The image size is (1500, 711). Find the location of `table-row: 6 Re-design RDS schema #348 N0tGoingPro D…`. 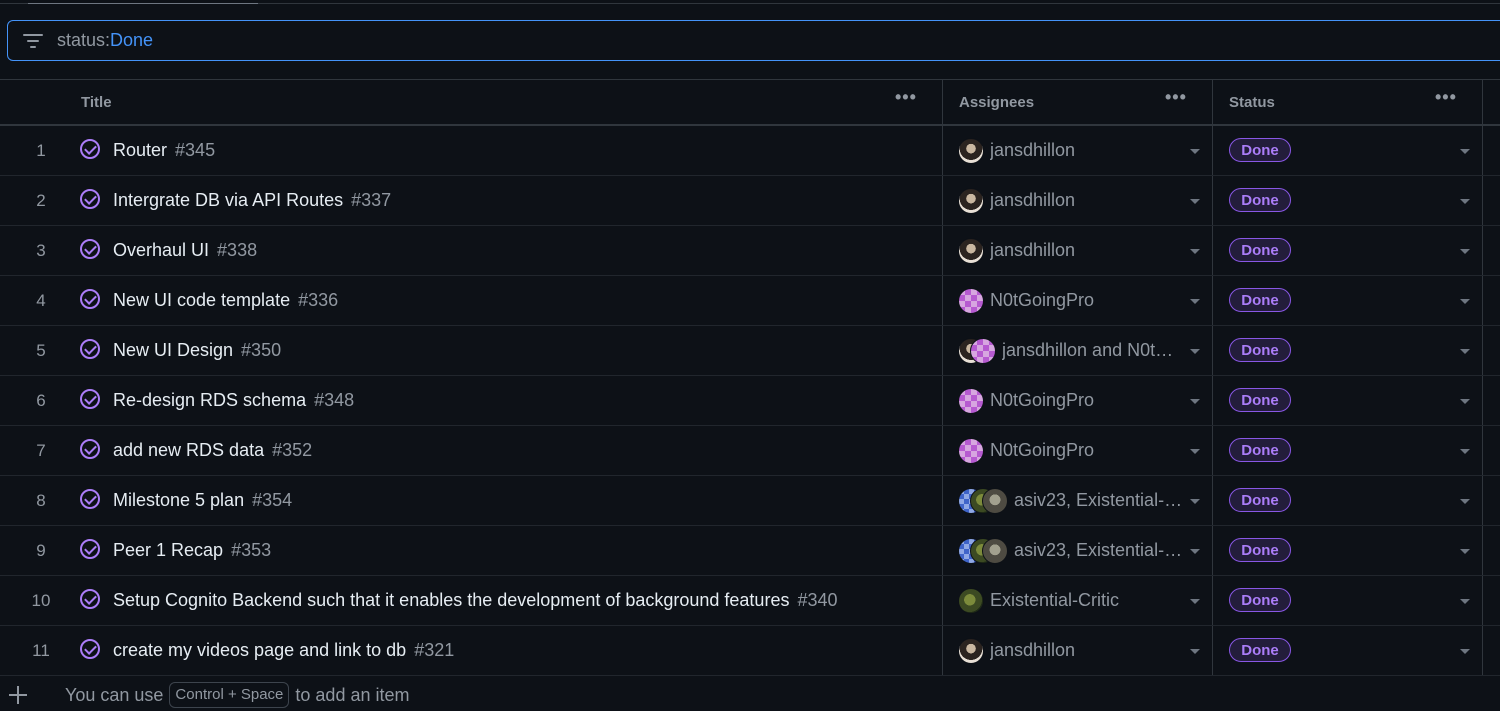

table-row: 6 Re-design RDS schema #348 N0tGoingPro D… is located at coordinates (750, 401).